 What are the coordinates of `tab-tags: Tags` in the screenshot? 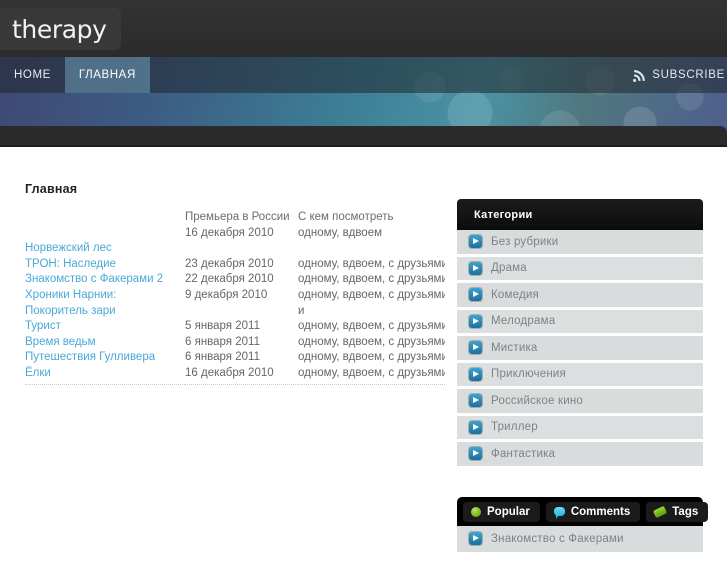 It's located at (677, 511).